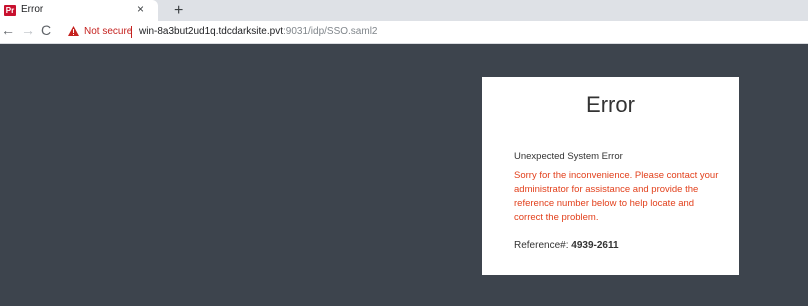 This screenshot has width=808, height=306. Describe the element at coordinates (73, 31) in the screenshot. I see `warning-triangle-icon` at that location.